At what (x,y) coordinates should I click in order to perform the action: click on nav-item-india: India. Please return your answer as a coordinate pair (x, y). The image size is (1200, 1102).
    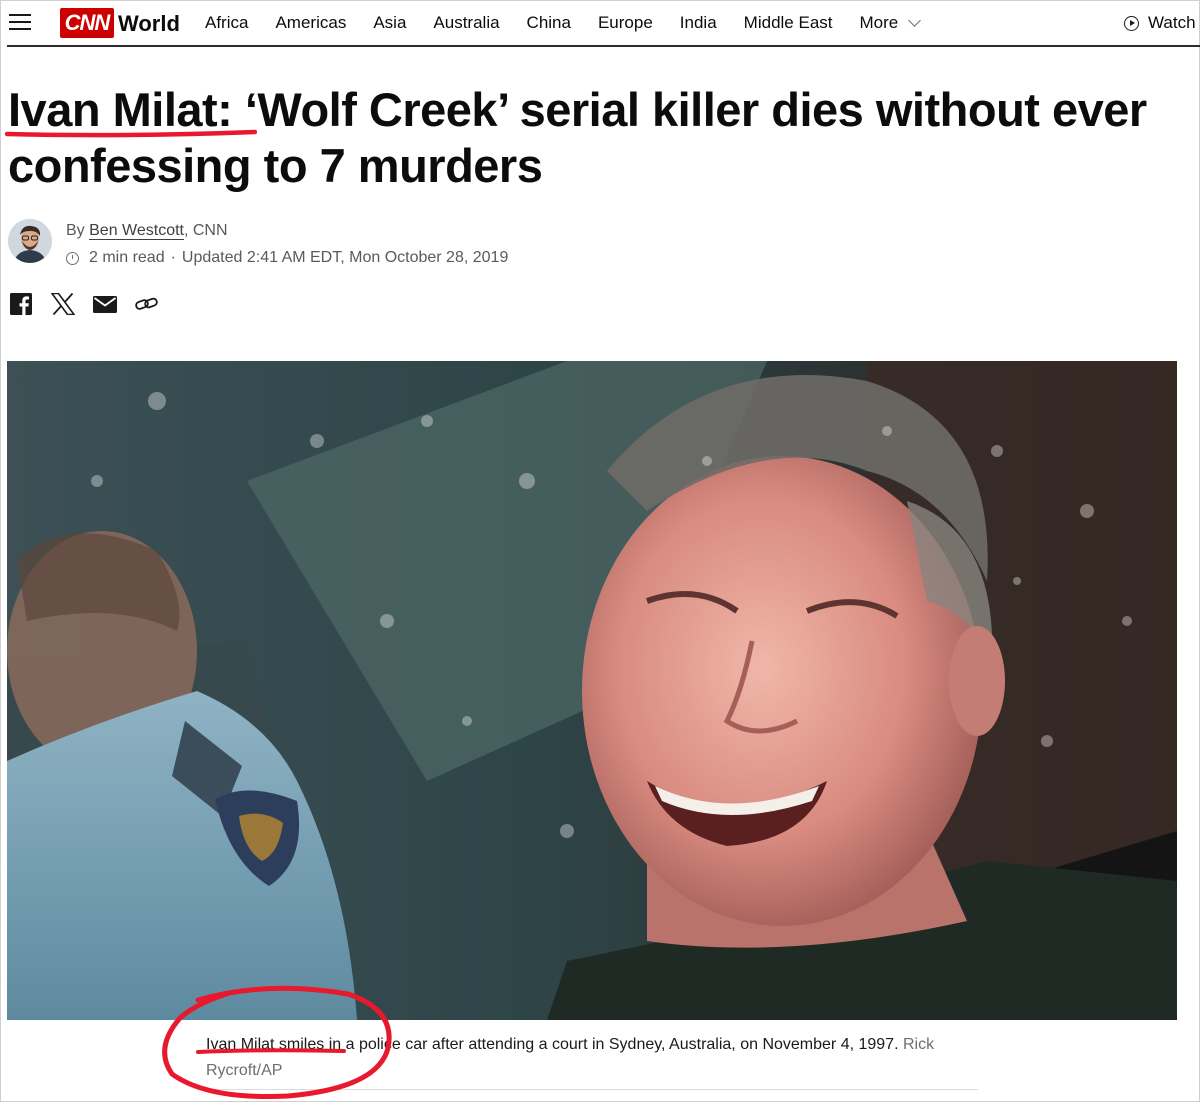
    Looking at the image, I should click on (698, 23).